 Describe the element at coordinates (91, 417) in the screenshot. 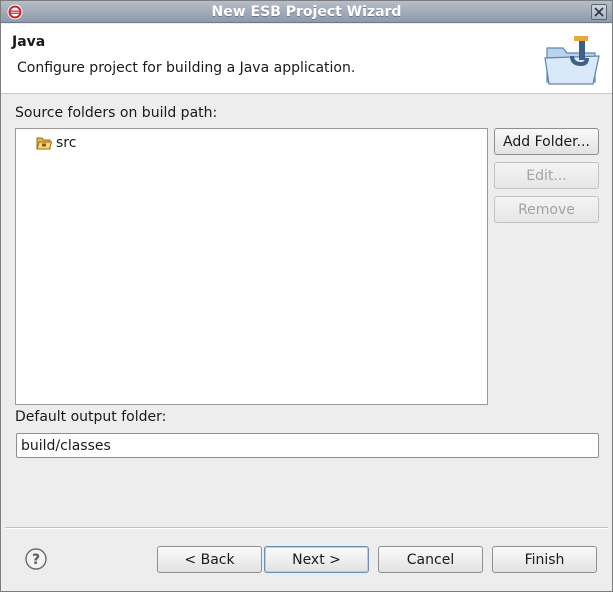

I see `output-folder-label: Default output folder:` at that location.